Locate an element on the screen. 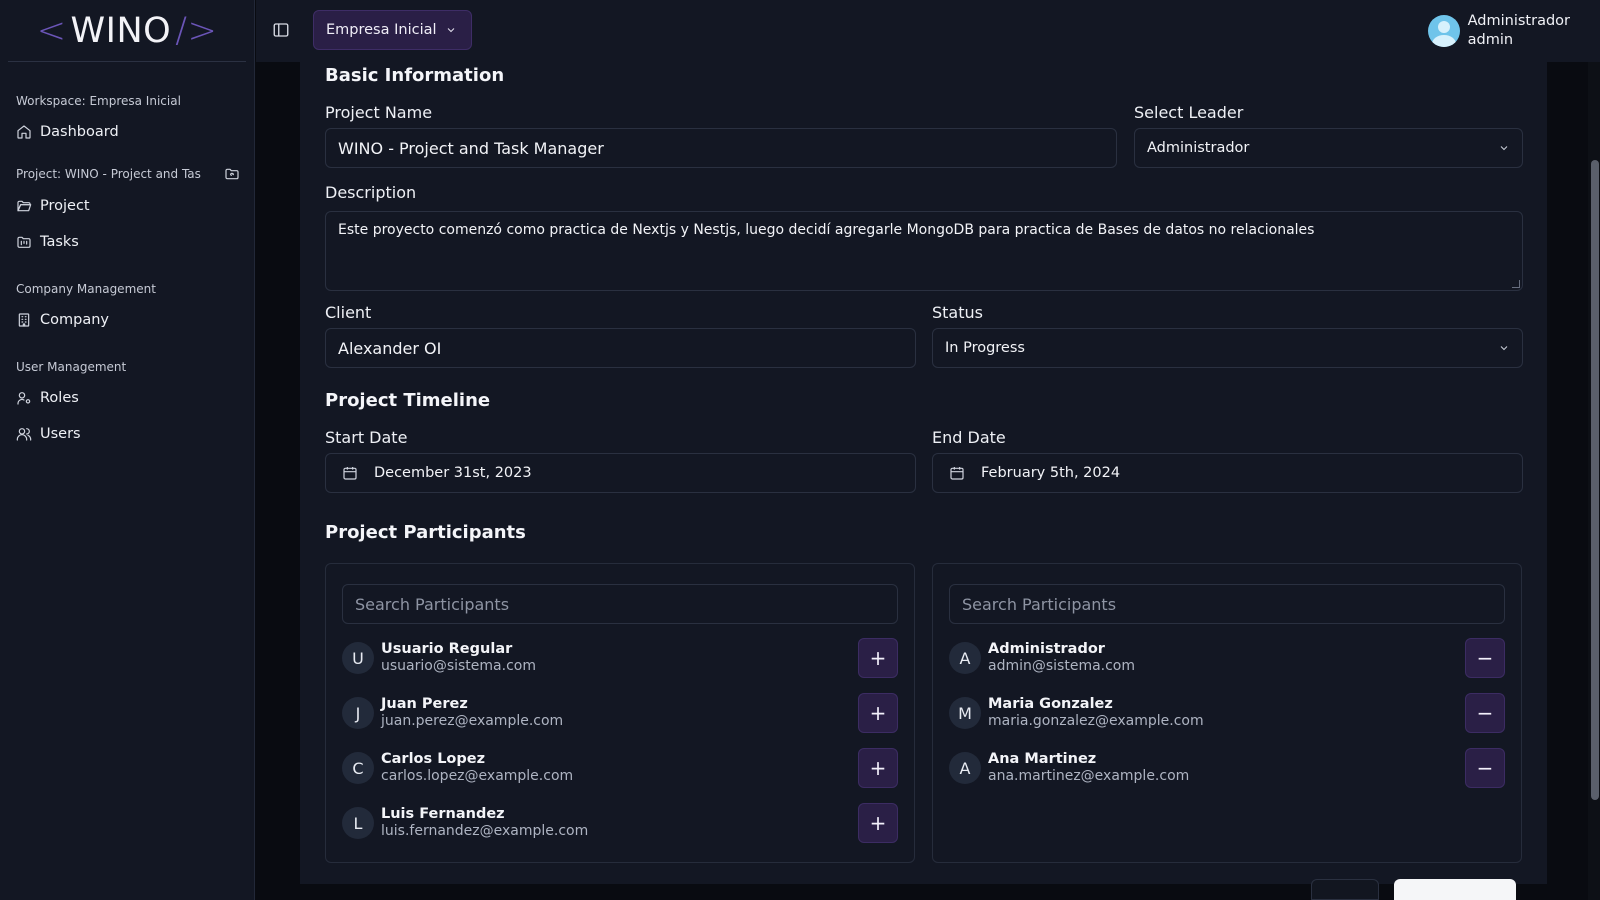 The image size is (1600, 900). project-name-label: Project Name is located at coordinates (379, 112).